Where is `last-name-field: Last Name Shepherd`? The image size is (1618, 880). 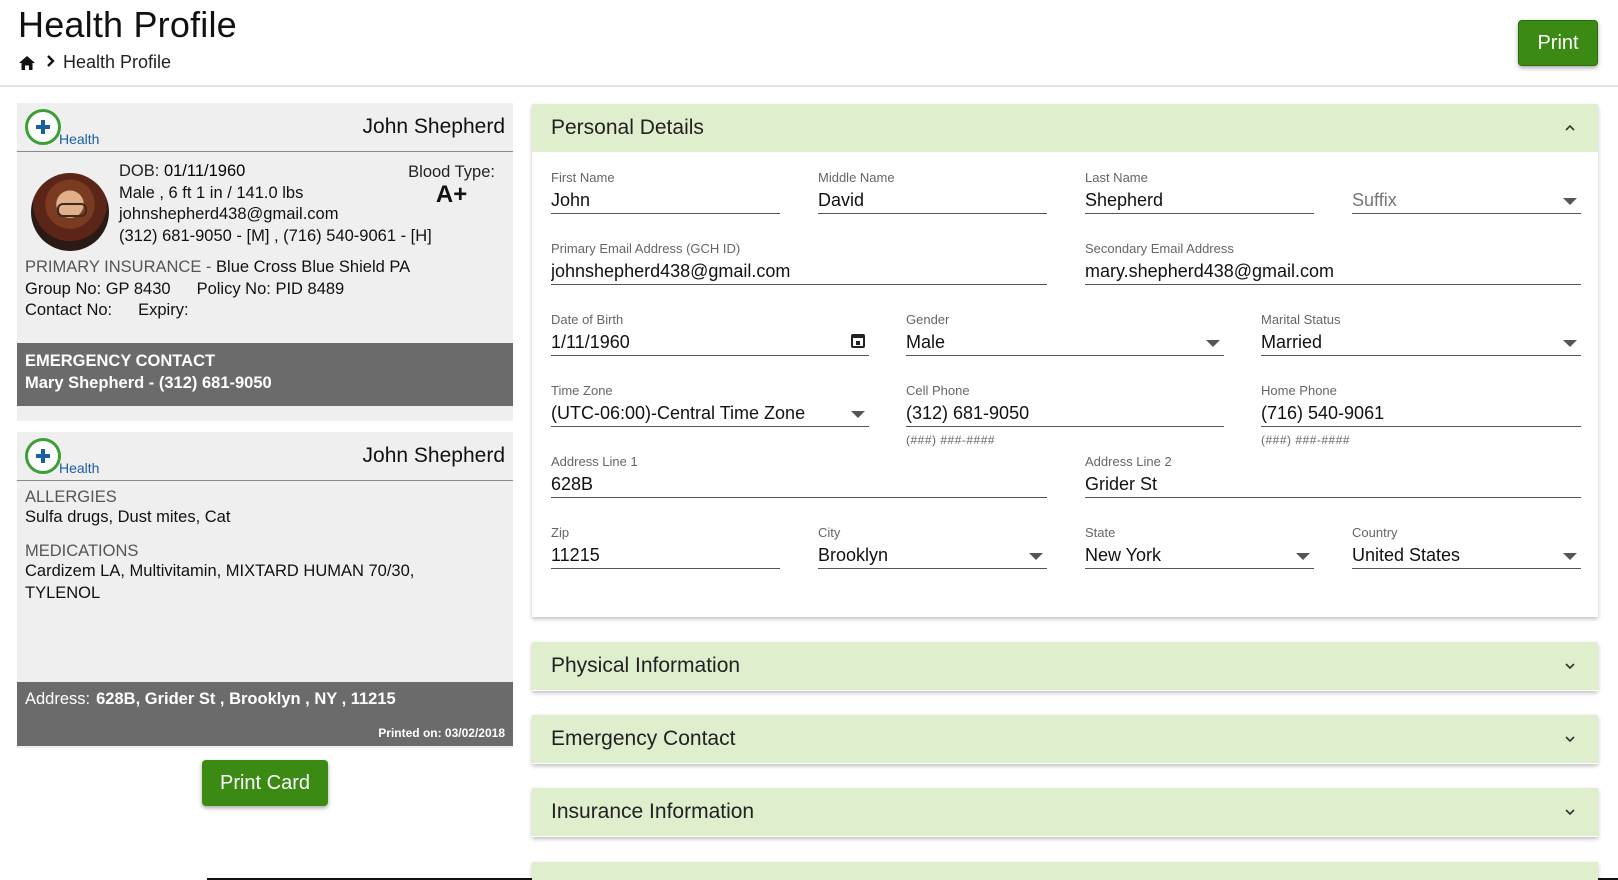 last-name-field: Last Name Shepherd is located at coordinates (1199, 192).